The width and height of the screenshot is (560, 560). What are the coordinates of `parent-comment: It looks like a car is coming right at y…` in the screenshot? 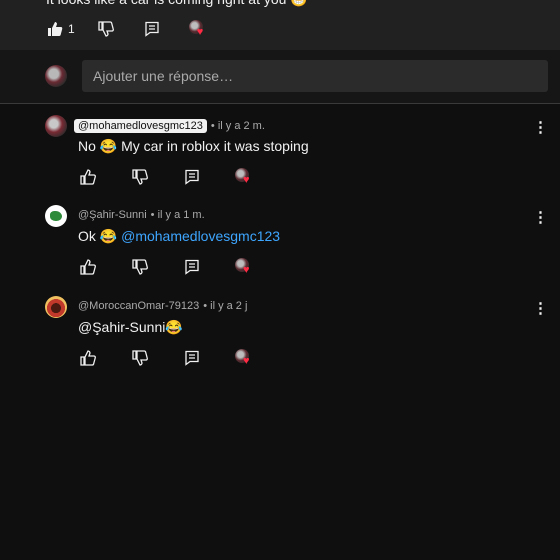 It's located at (280, 25).